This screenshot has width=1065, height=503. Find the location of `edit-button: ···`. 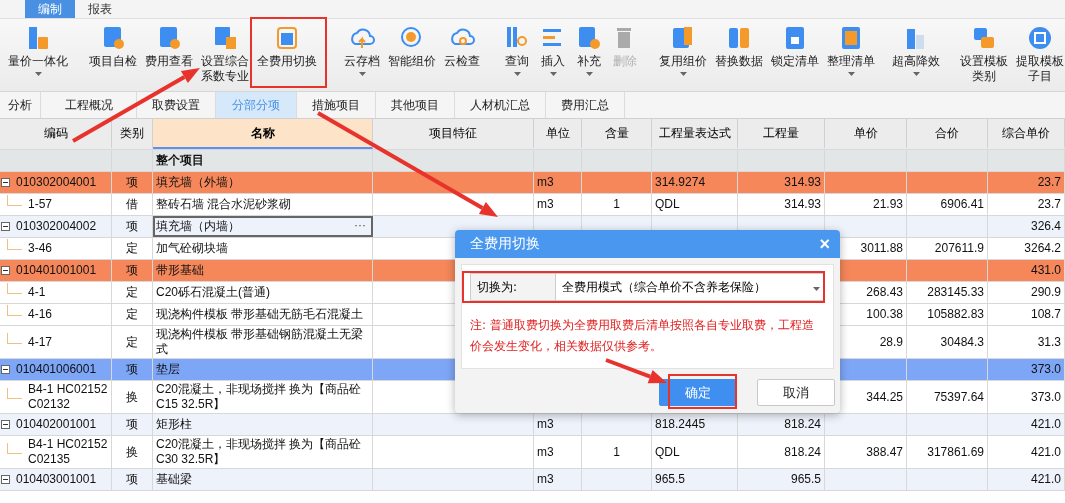

edit-button: ··· is located at coordinates (360, 225).